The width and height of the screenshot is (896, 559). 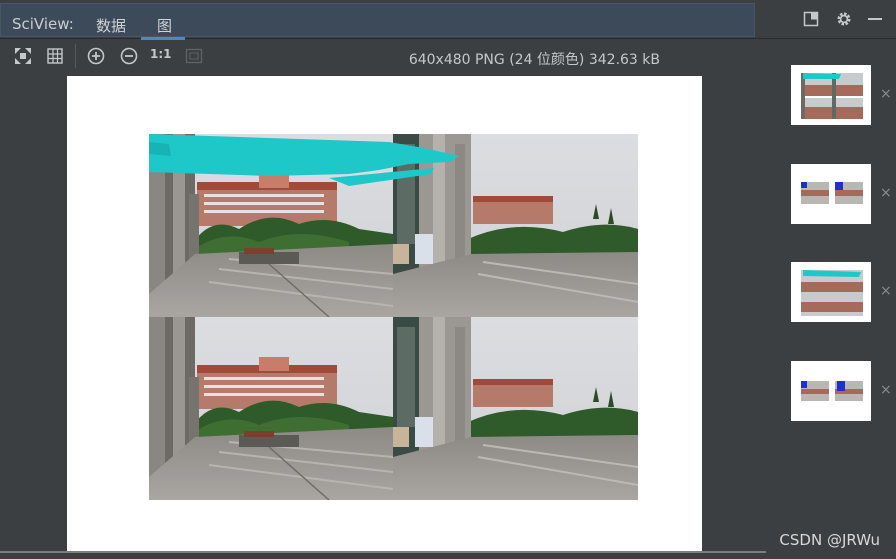 I want to click on minimize-icon, so click(x=875, y=19).